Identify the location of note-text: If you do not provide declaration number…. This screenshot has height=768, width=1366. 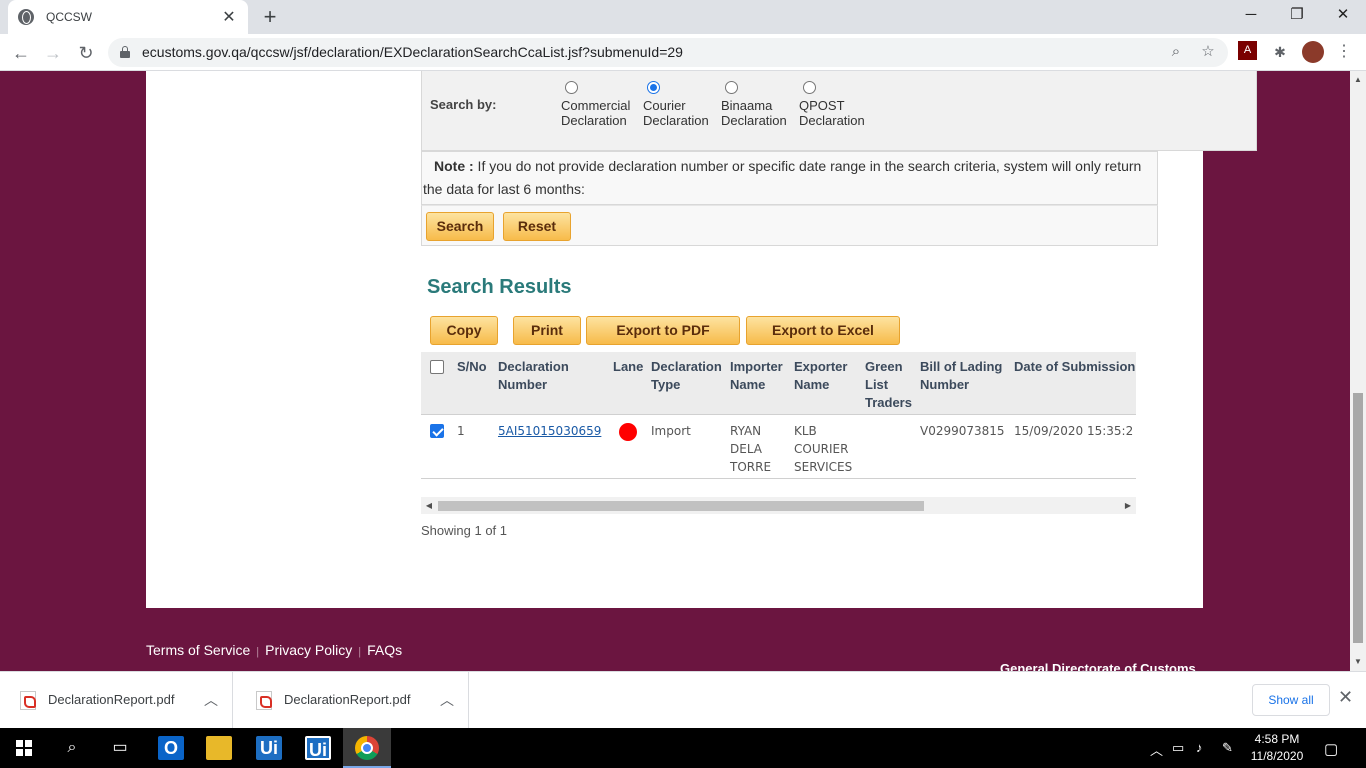
(782, 177).